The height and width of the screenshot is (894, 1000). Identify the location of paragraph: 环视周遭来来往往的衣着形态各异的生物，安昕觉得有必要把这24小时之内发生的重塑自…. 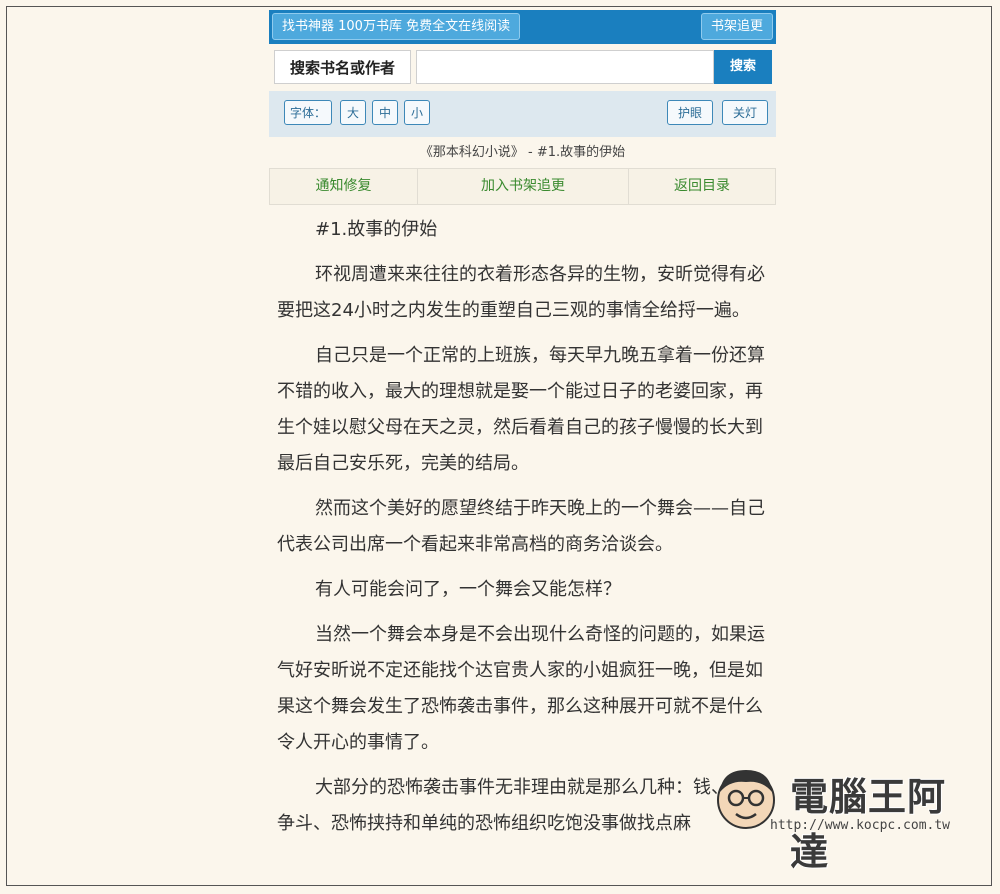
(521, 292).